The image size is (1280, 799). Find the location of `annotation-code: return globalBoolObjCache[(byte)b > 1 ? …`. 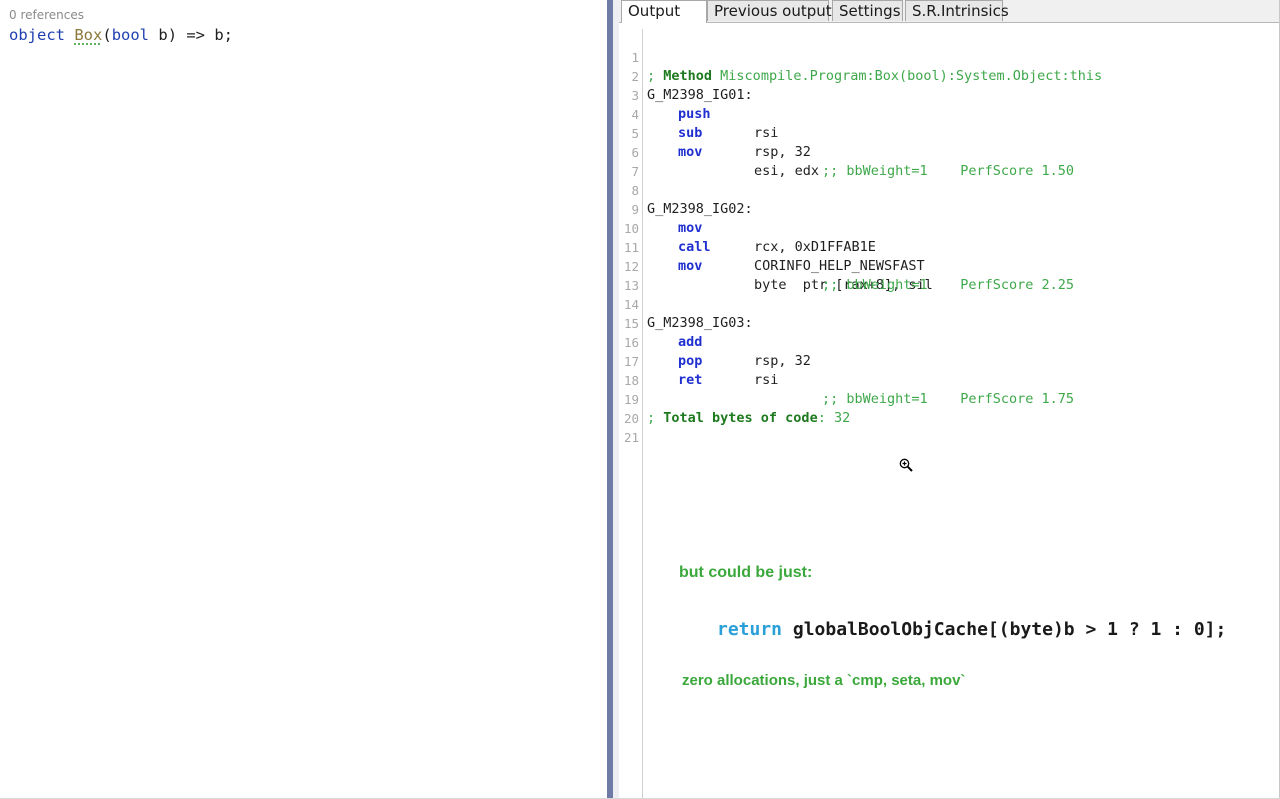

annotation-code: return globalBoolObjCache[(byte)b > 1 ? … is located at coordinates (971, 629).